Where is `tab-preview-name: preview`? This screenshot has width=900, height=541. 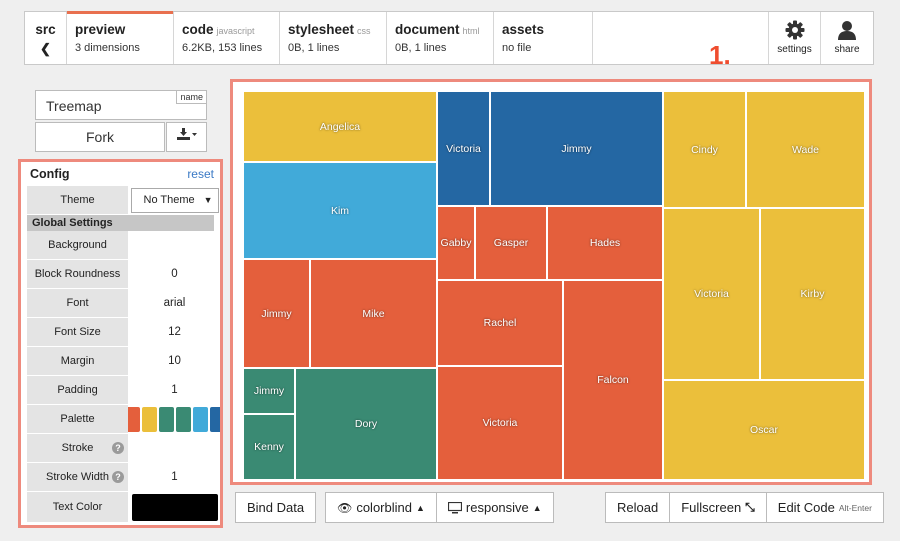
tab-preview-name: preview is located at coordinates (100, 29).